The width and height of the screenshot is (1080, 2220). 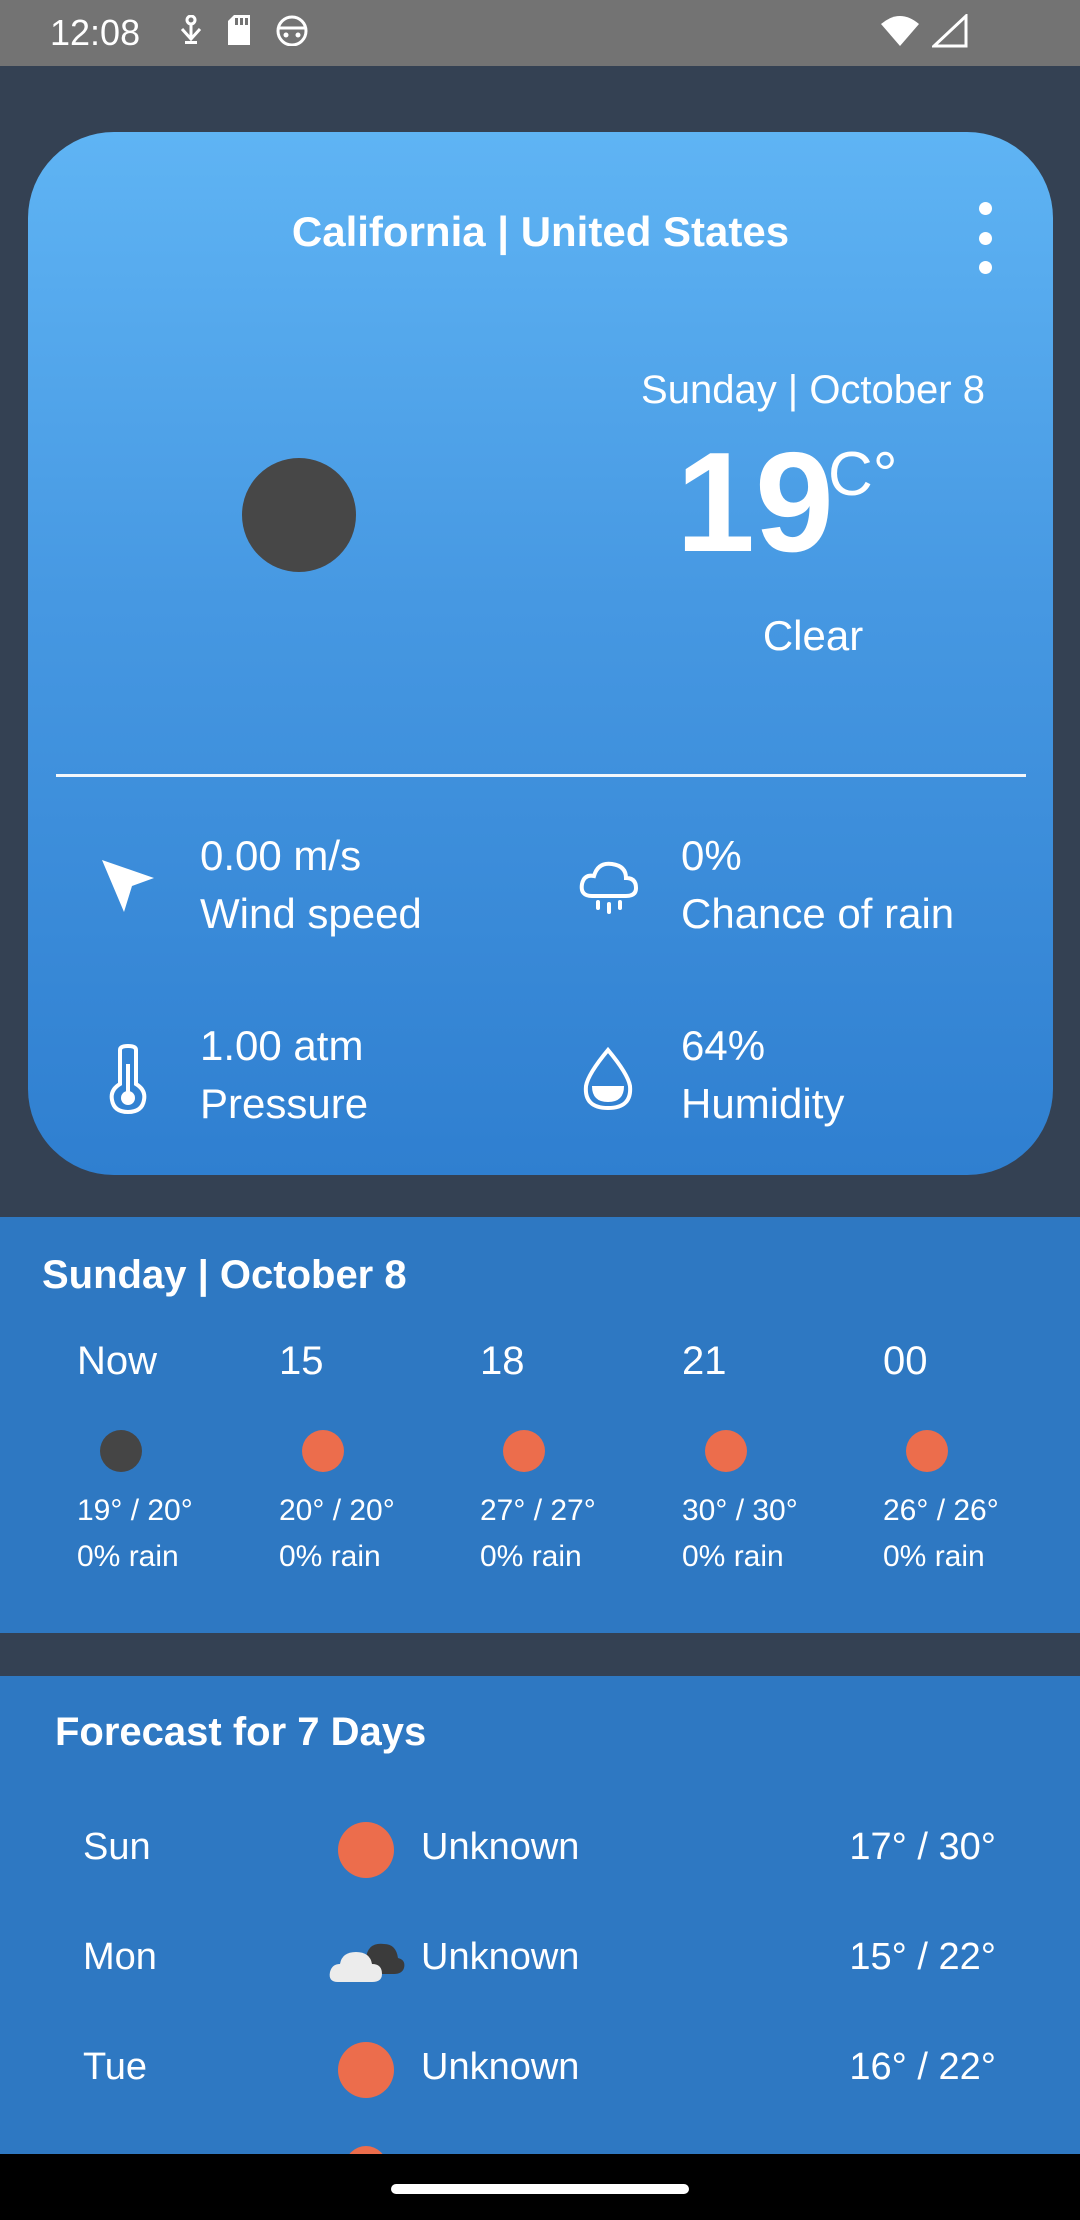 What do you see at coordinates (135, 1510) in the screenshot?
I see `hour-temp: 19° / 20°` at bounding box center [135, 1510].